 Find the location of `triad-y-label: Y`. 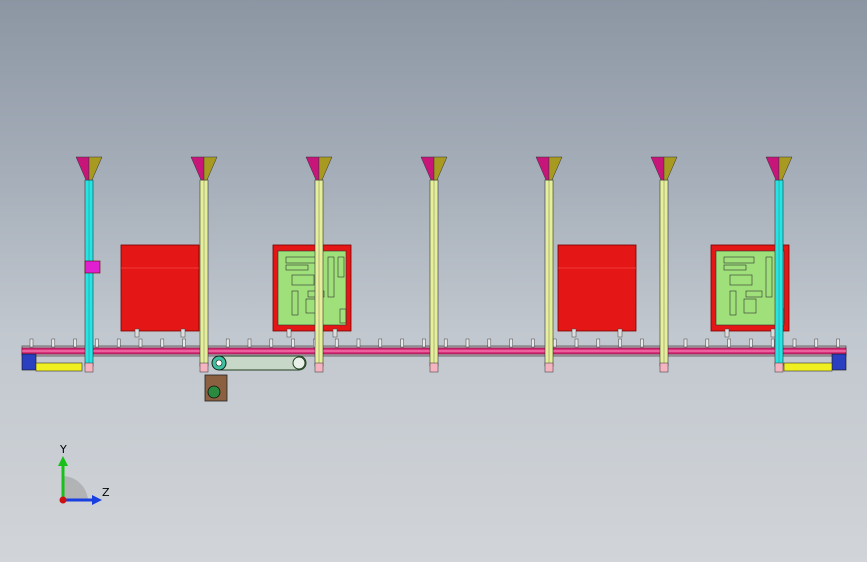

triad-y-label: Y is located at coordinates (63, 449).